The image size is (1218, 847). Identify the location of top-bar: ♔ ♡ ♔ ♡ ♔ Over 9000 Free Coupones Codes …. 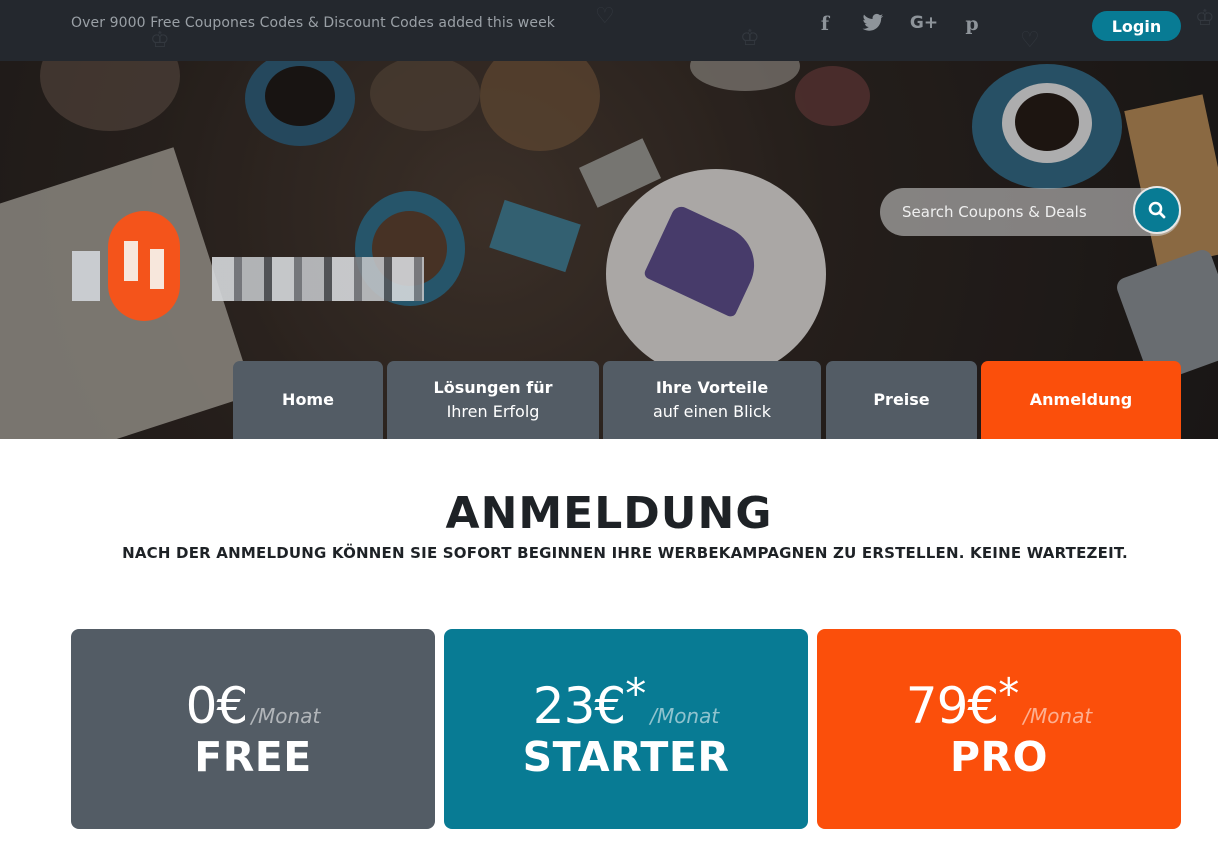
(609, 30).